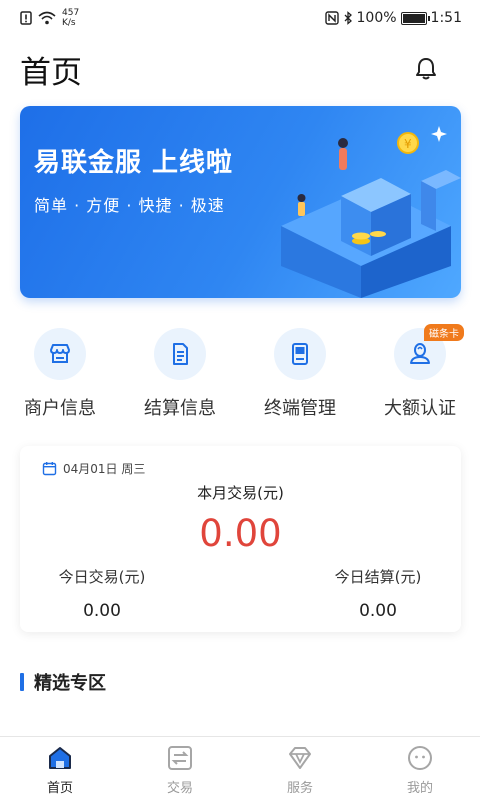 The width and height of the screenshot is (480, 800). Describe the element at coordinates (426, 69) in the screenshot. I see `bell-icon` at that location.